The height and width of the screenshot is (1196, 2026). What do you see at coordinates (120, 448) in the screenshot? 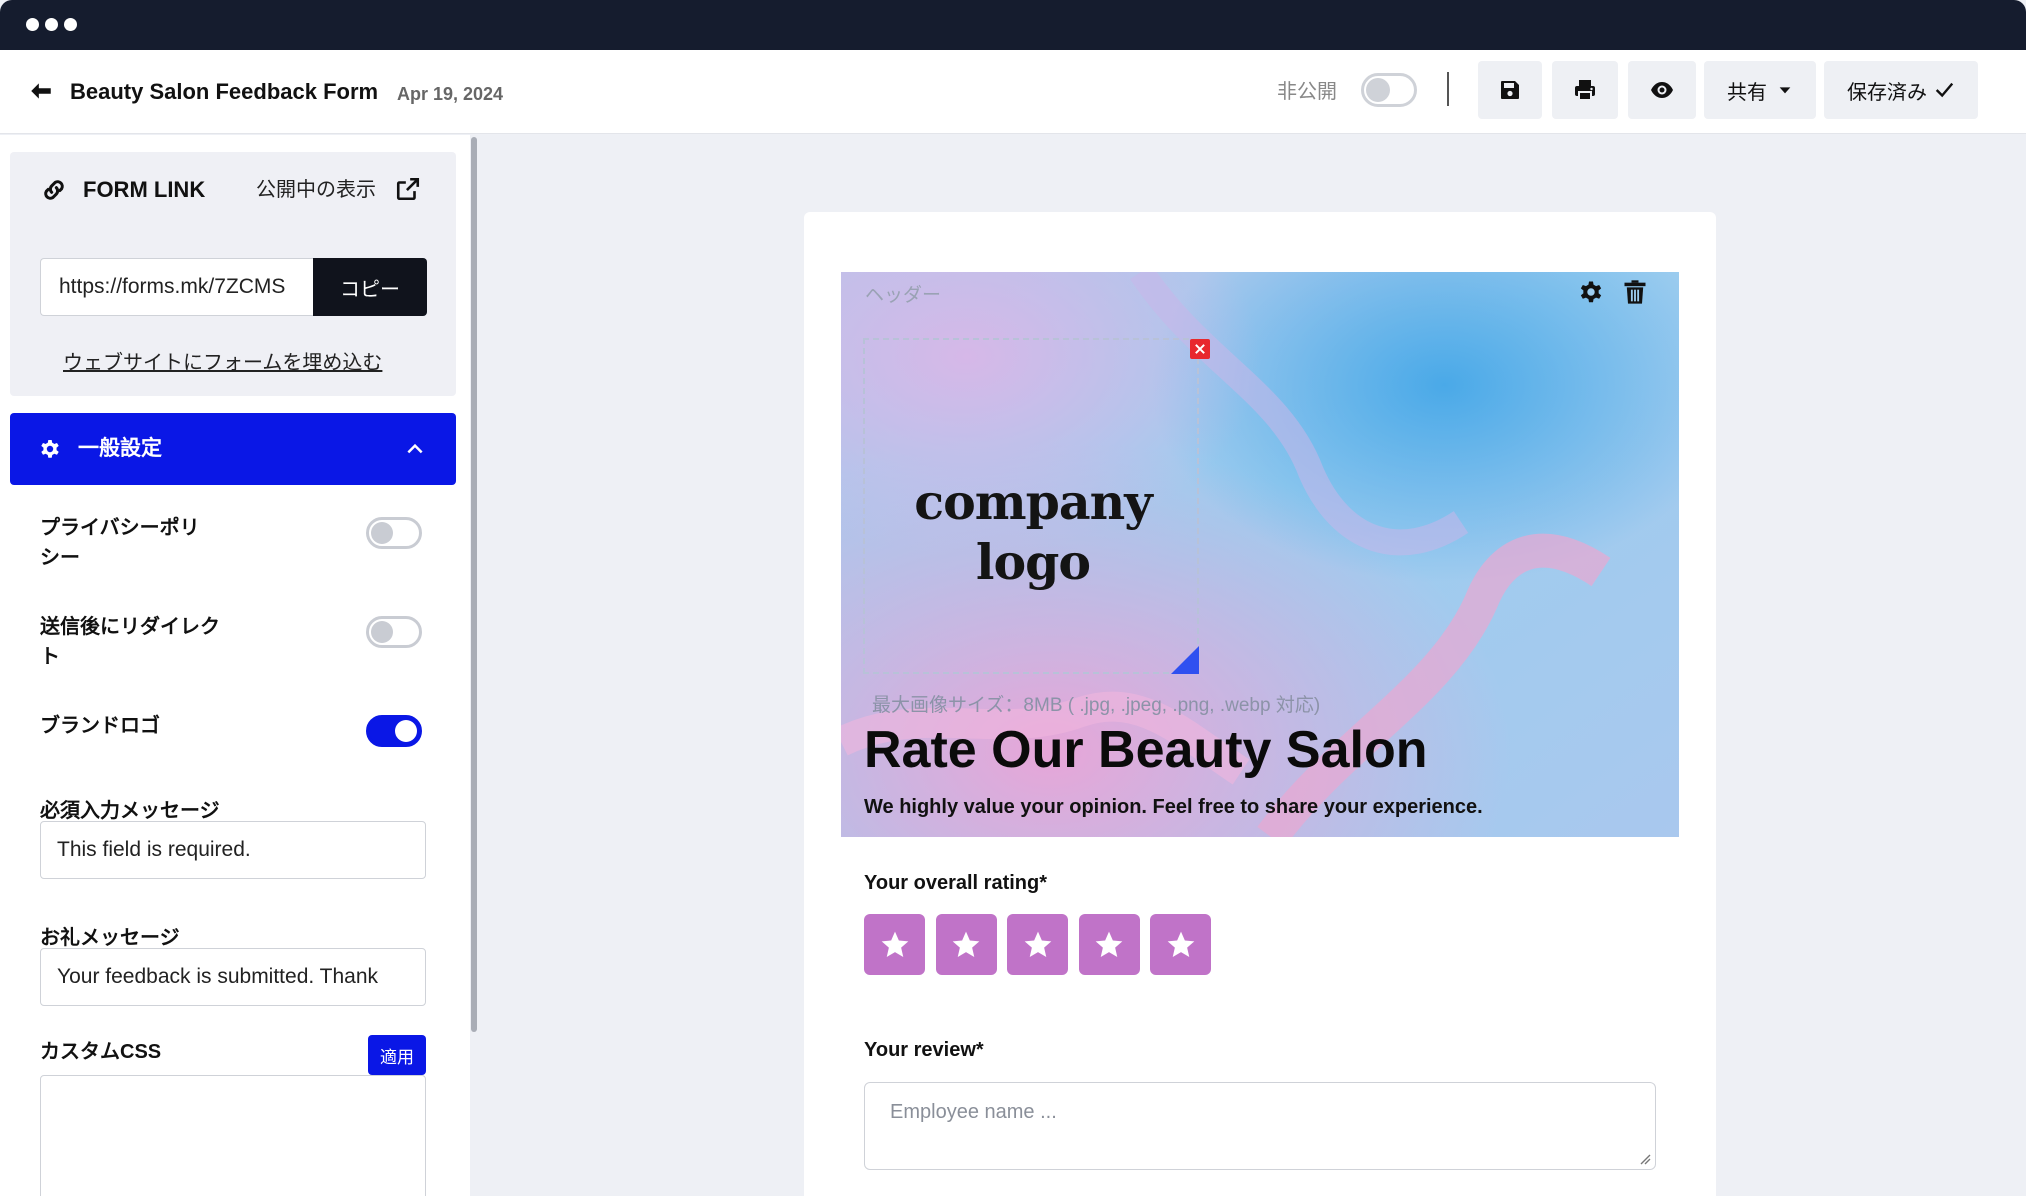
I see `general-settings-title: 一般設定` at bounding box center [120, 448].